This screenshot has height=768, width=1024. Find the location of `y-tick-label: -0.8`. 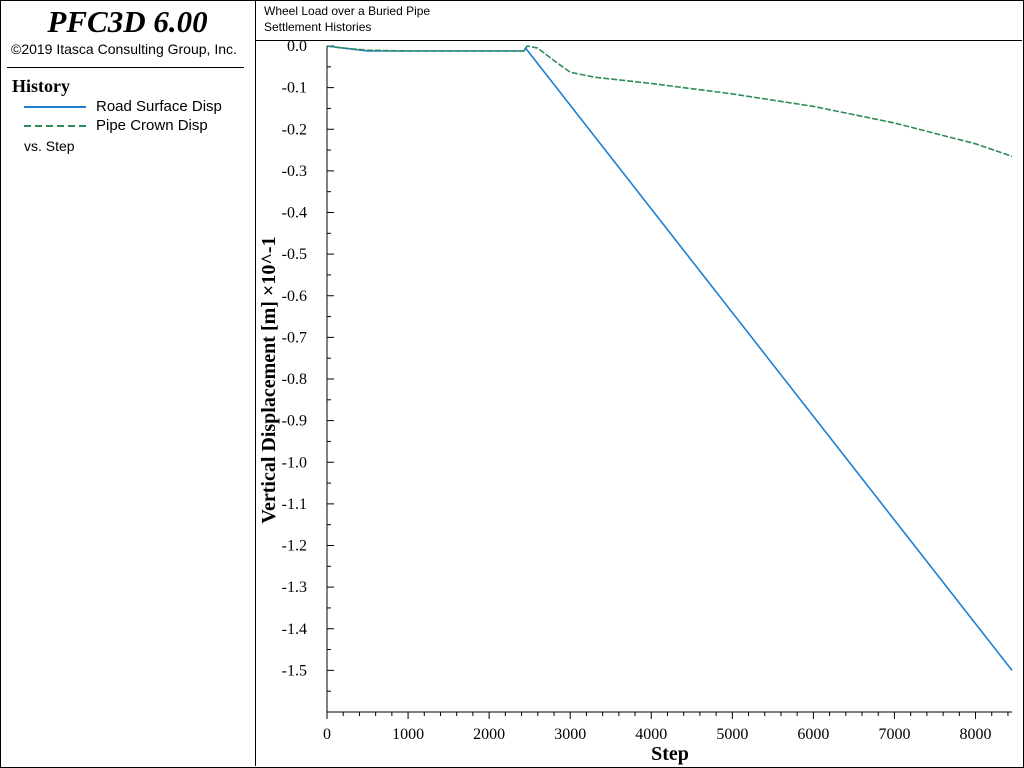

y-tick-label: -0.8 is located at coordinates (294, 379).